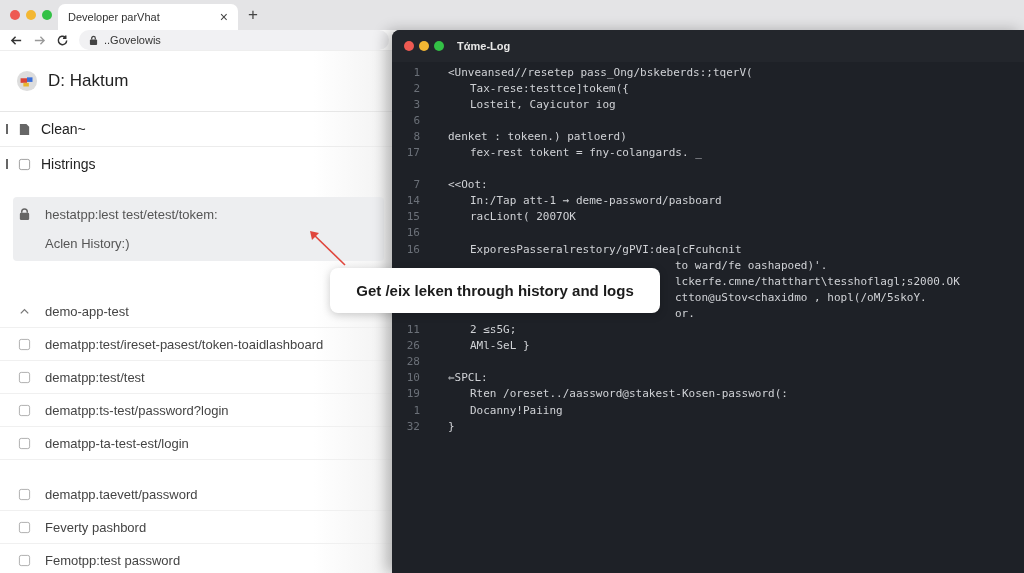 This screenshot has width=1024, height=573. What do you see at coordinates (412, 217) in the screenshot?
I see `line-number: 15` at bounding box center [412, 217].